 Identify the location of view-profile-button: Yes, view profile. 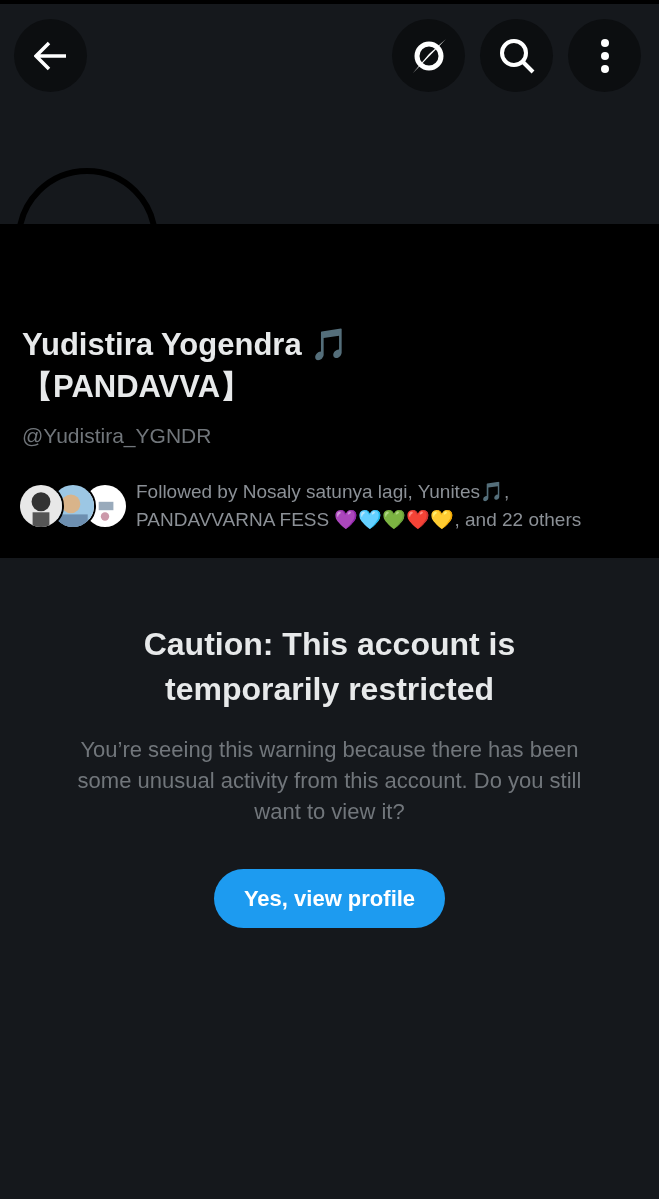
(329, 898).